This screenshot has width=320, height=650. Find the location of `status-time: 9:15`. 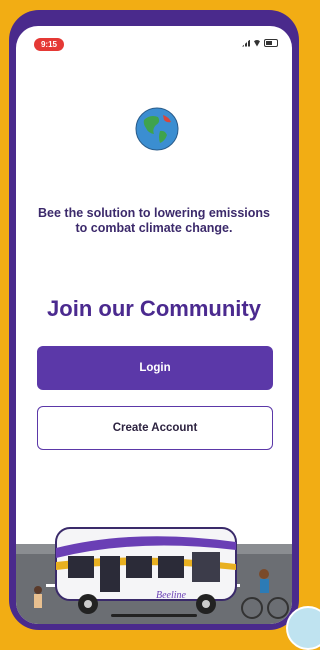

status-time: 9:15 is located at coordinates (49, 44).